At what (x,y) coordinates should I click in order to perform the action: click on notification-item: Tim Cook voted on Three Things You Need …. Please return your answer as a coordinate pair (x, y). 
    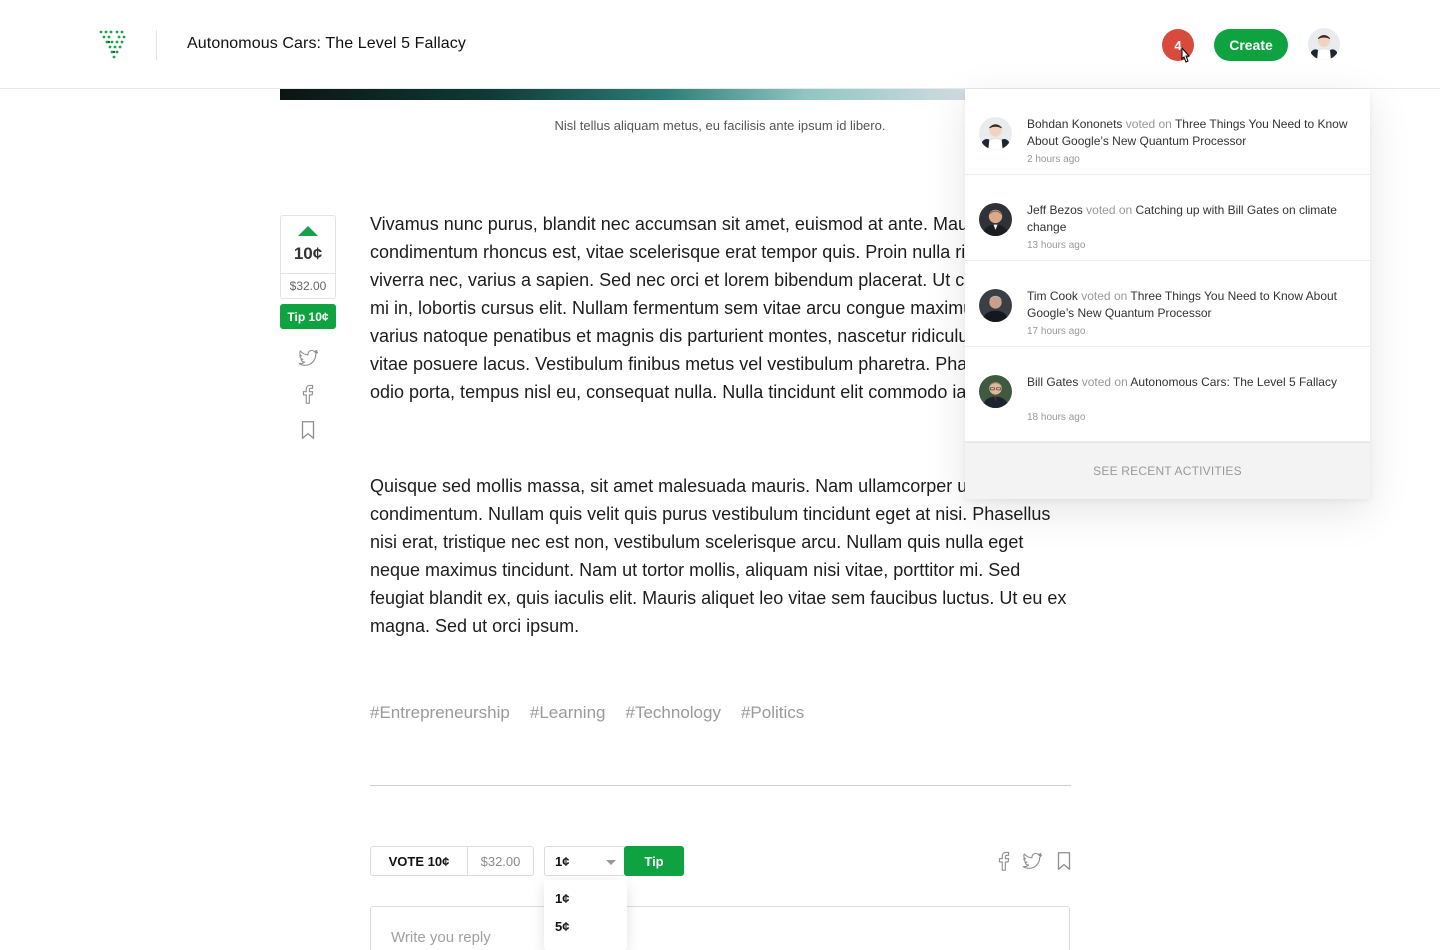
    Looking at the image, I should click on (1167, 304).